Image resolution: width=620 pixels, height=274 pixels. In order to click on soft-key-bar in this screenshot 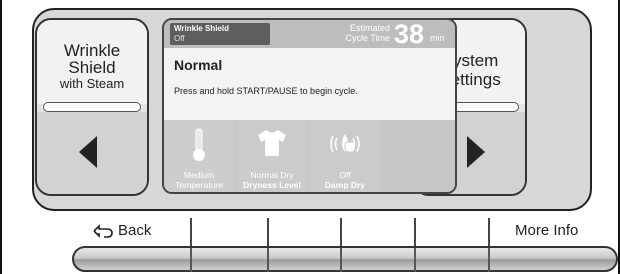, I will do `click(345, 259)`.